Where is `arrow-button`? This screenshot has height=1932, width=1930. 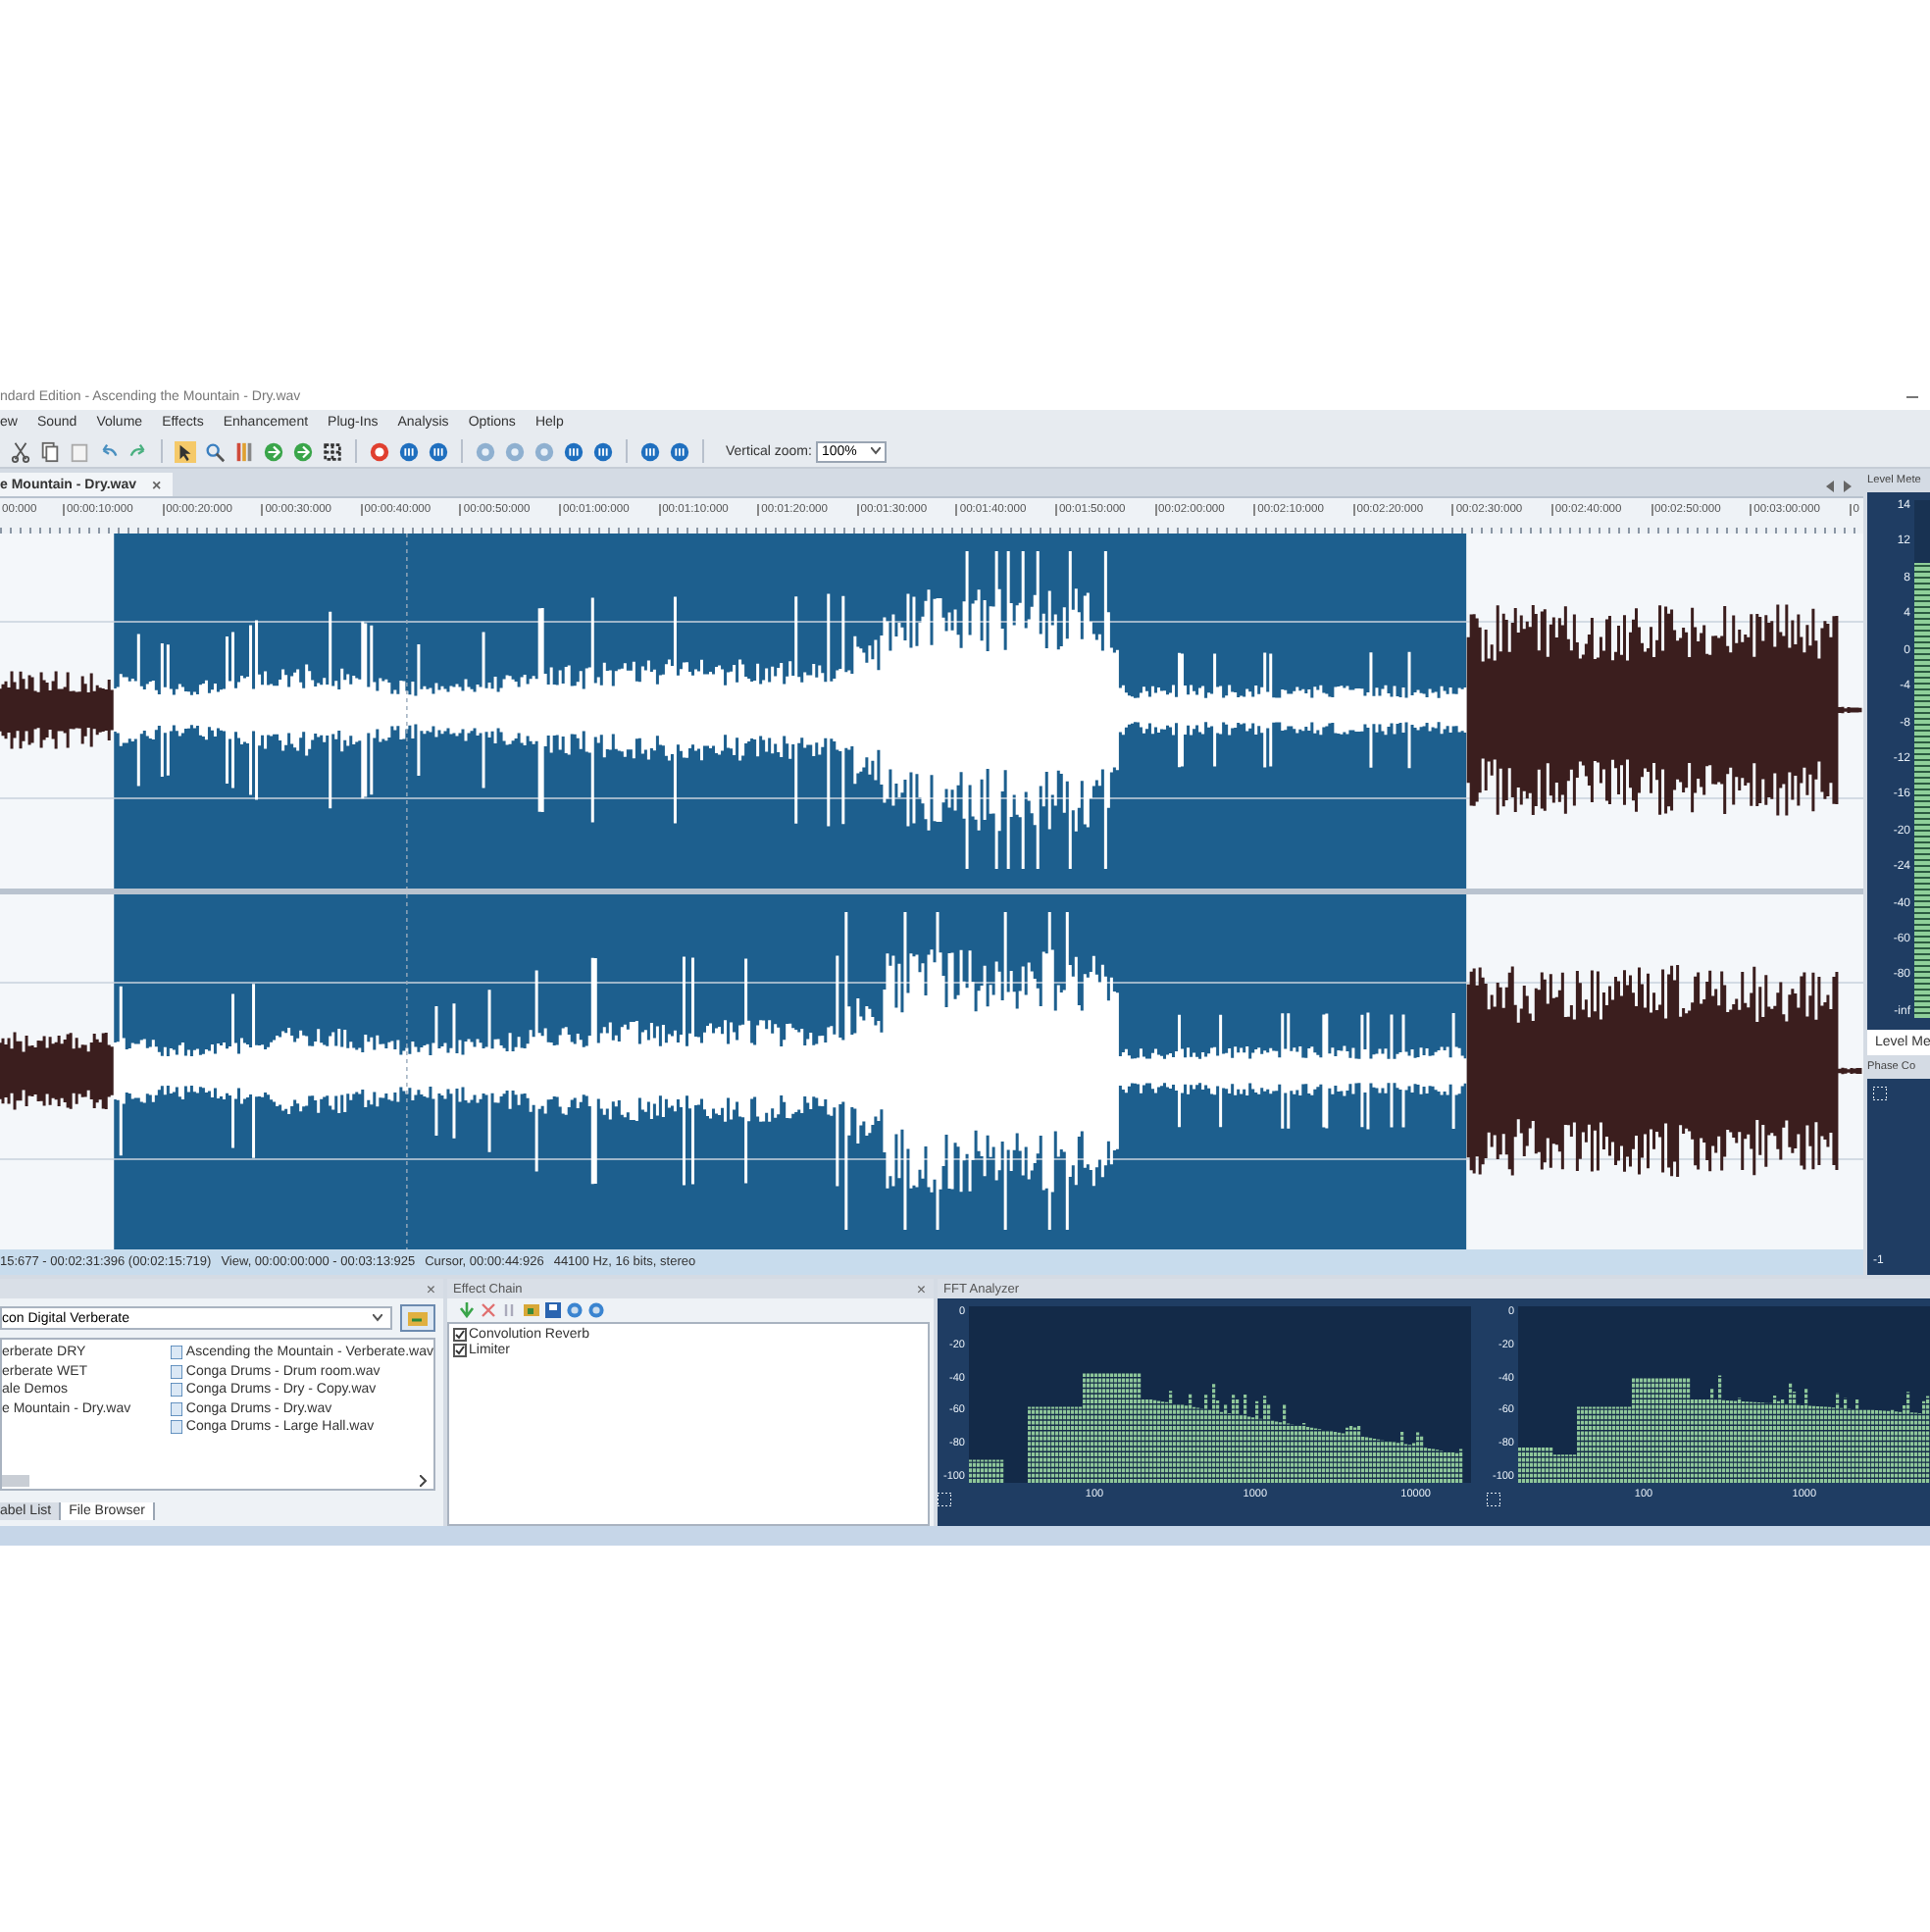
arrow-button is located at coordinates (273, 451).